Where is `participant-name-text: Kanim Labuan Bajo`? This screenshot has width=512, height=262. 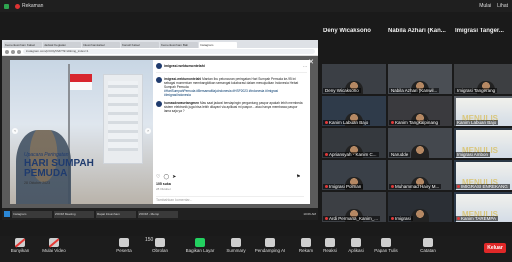 participant-name-text: Kanim Labuan Bajo is located at coordinates (477, 122).